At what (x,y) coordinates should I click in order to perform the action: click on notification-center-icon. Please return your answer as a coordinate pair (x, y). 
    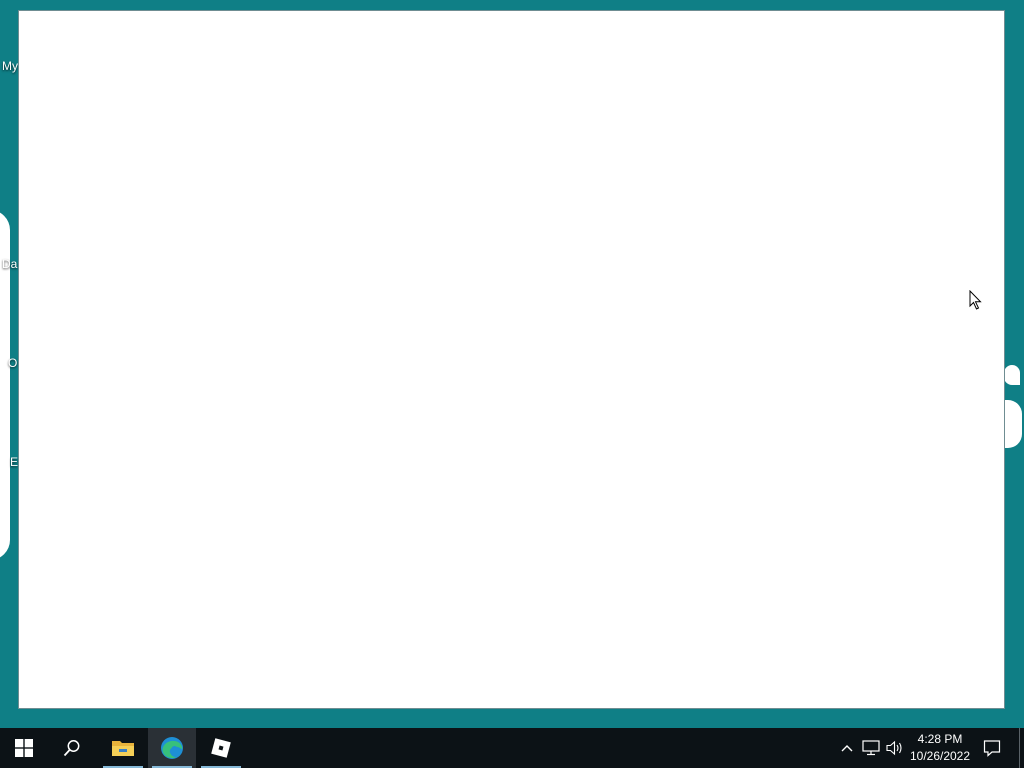
    Looking at the image, I should click on (992, 748).